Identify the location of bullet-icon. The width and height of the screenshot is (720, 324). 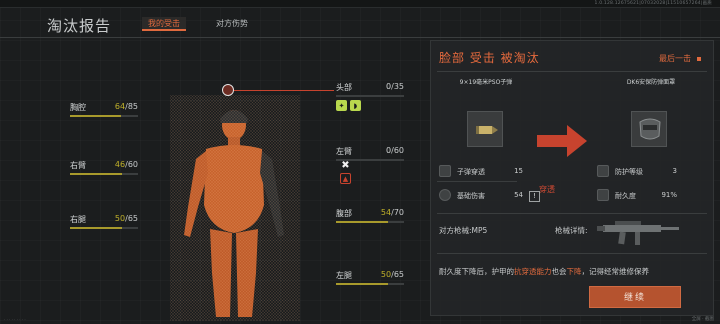
(487, 130).